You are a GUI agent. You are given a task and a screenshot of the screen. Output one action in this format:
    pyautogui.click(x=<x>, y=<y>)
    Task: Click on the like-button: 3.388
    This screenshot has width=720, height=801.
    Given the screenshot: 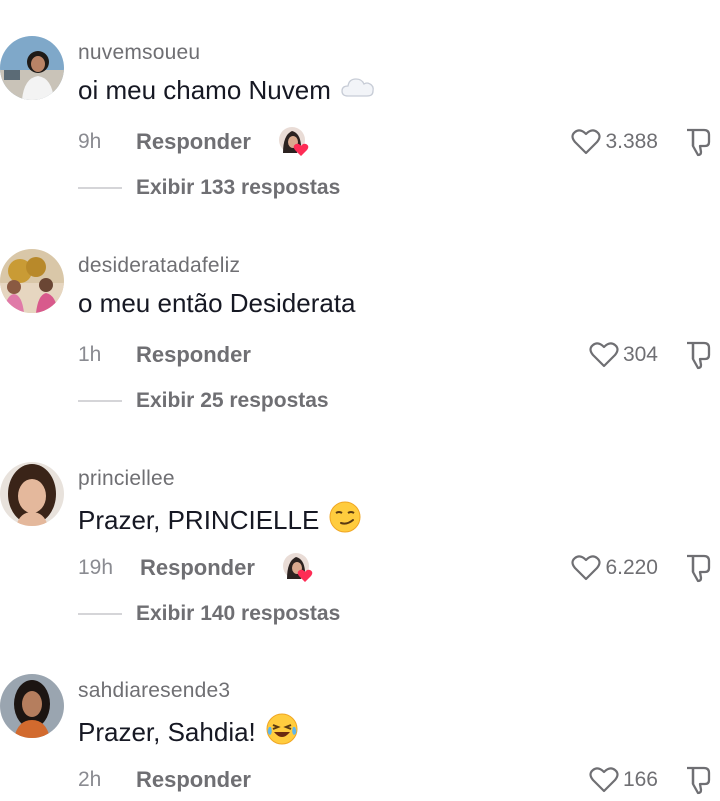 What is the action you would take?
    pyautogui.click(x=614, y=142)
    